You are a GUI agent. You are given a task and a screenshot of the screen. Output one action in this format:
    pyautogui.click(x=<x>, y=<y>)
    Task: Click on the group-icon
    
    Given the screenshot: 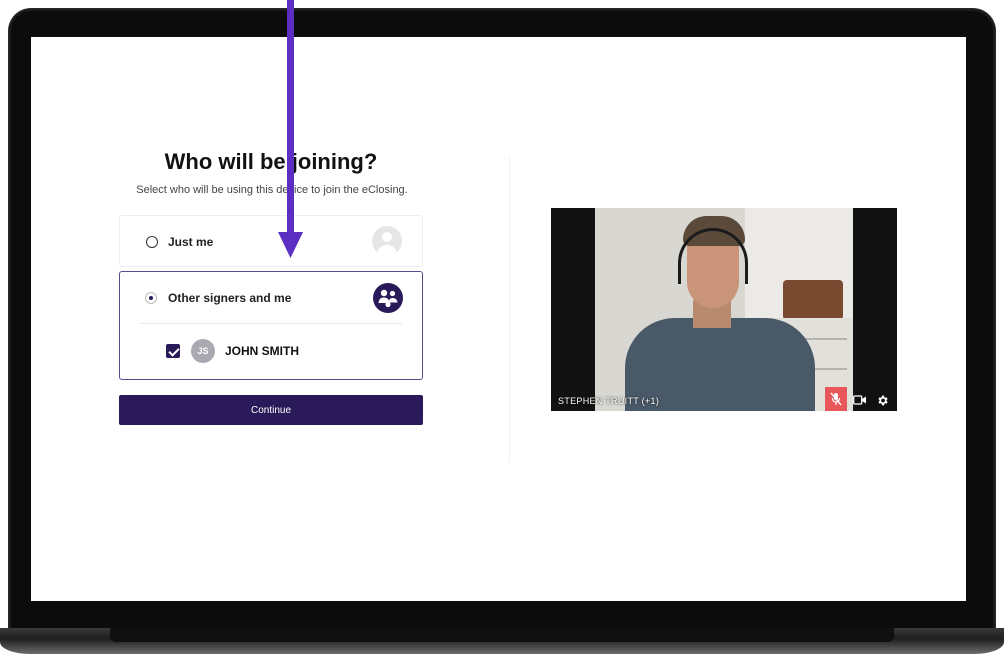 What is the action you would take?
    pyautogui.click(x=388, y=298)
    